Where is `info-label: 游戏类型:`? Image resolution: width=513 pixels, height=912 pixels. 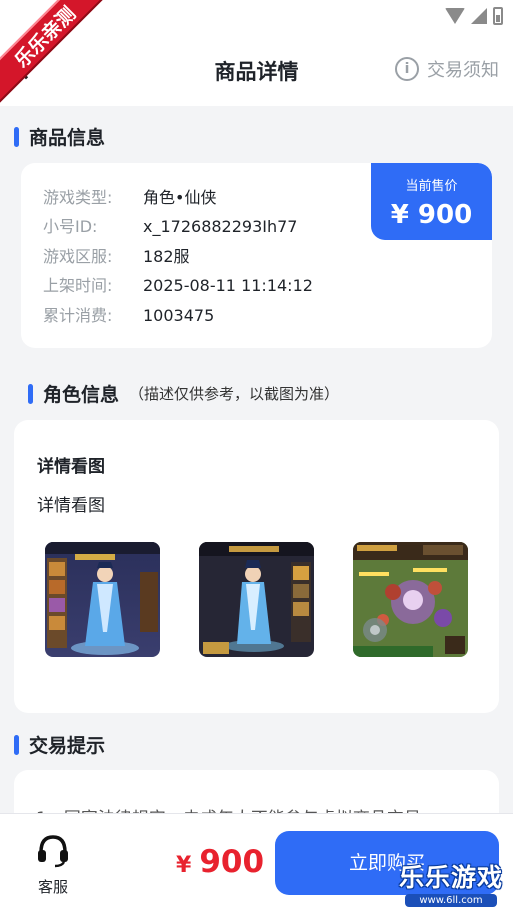 info-label: 游戏类型: is located at coordinates (78, 197).